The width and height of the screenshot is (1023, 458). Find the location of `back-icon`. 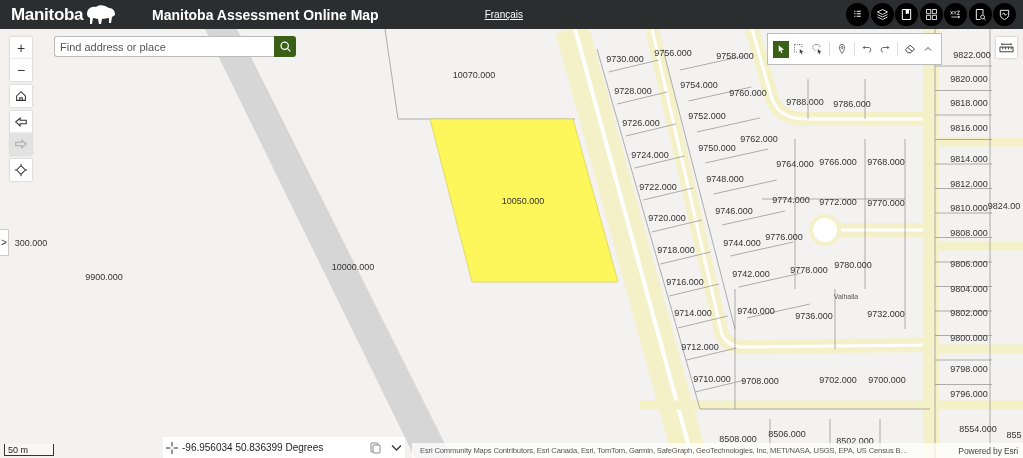

back-icon is located at coordinates (21, 122).